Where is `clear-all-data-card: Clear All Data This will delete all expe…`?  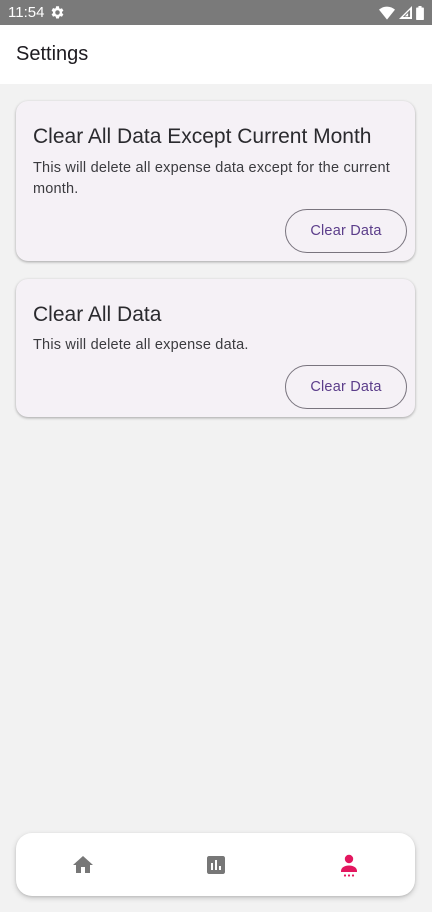 clear-all-data-card: Clear All Data This will delete all expe… is located at coordinates (215, 348).